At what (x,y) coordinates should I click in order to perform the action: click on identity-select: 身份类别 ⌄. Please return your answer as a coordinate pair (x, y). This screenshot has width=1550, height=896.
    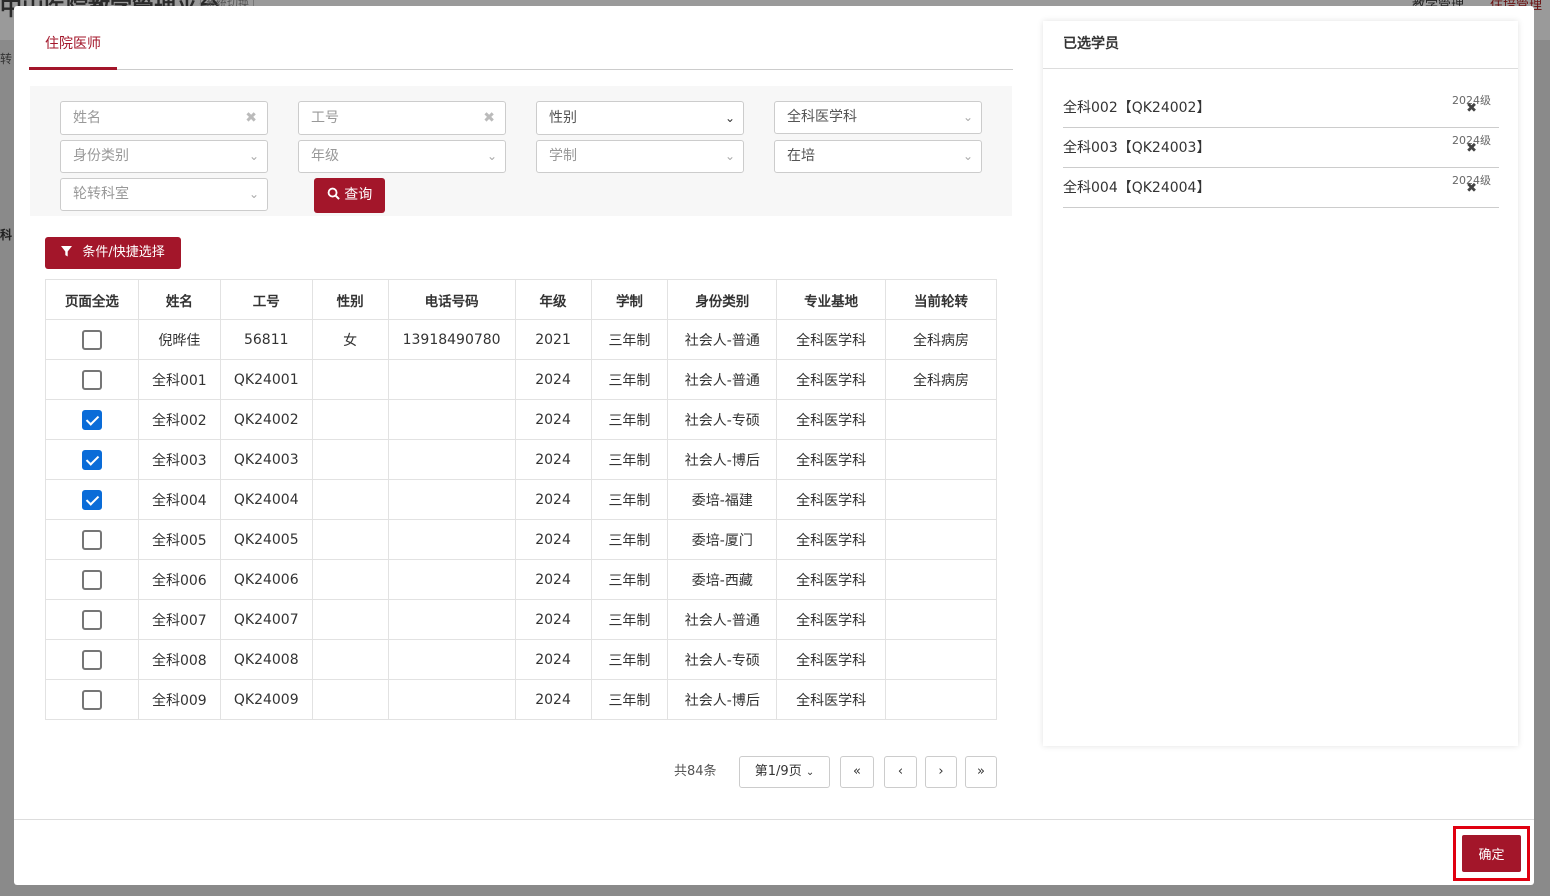
    Looking at the image, I should click on (164, 156).